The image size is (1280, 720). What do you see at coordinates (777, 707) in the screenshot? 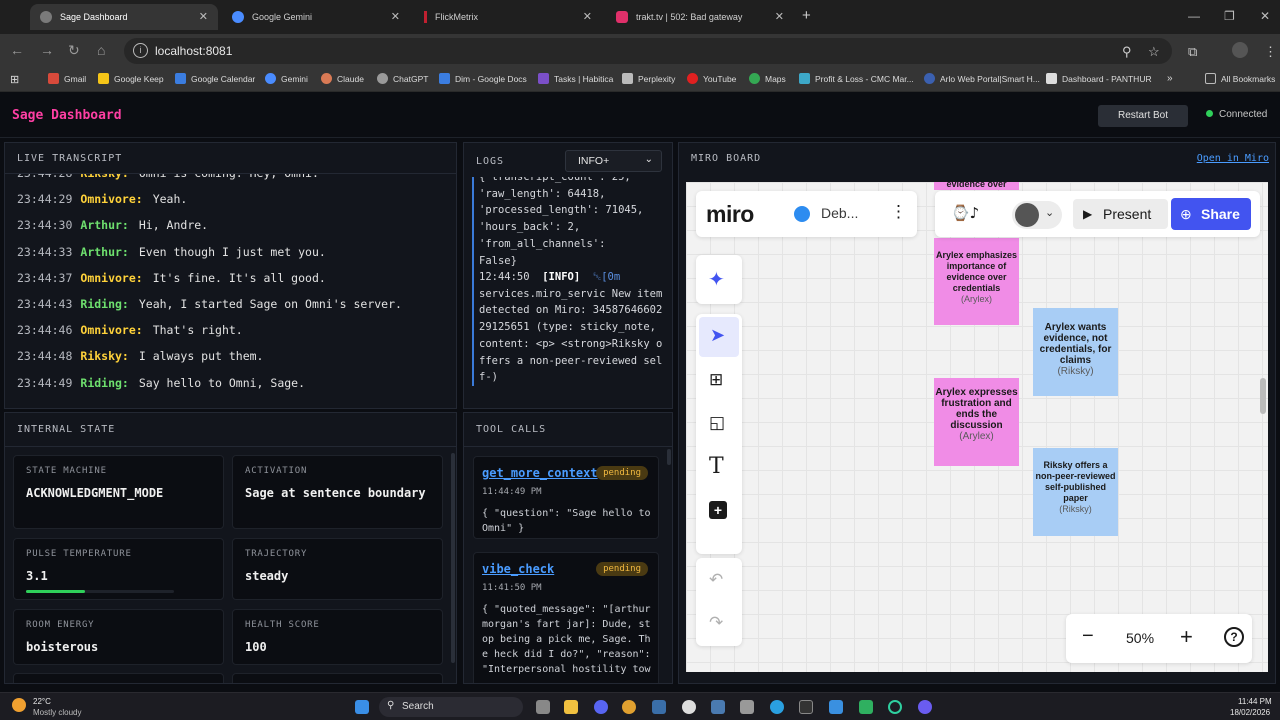
I see `edge-icon` at bounding box center [777, 707].